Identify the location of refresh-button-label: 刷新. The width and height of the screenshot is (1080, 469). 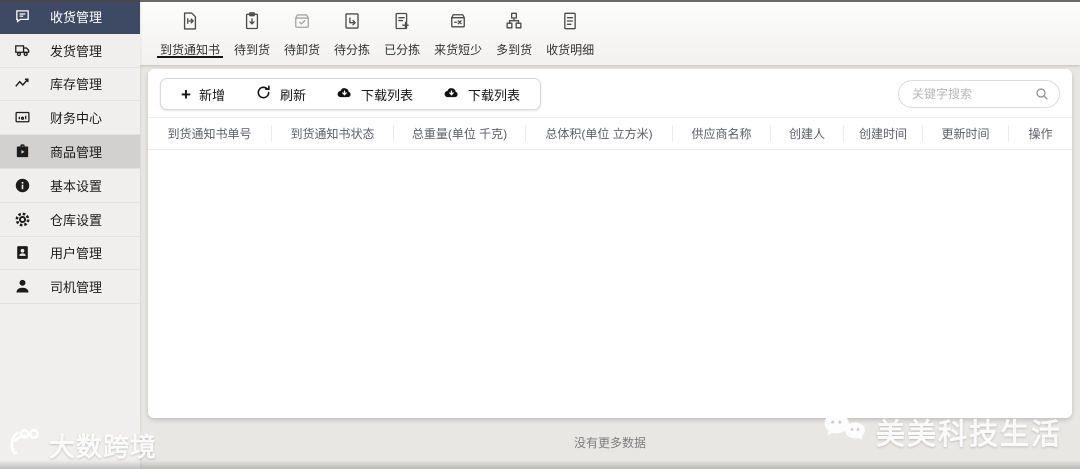
(292, 95).